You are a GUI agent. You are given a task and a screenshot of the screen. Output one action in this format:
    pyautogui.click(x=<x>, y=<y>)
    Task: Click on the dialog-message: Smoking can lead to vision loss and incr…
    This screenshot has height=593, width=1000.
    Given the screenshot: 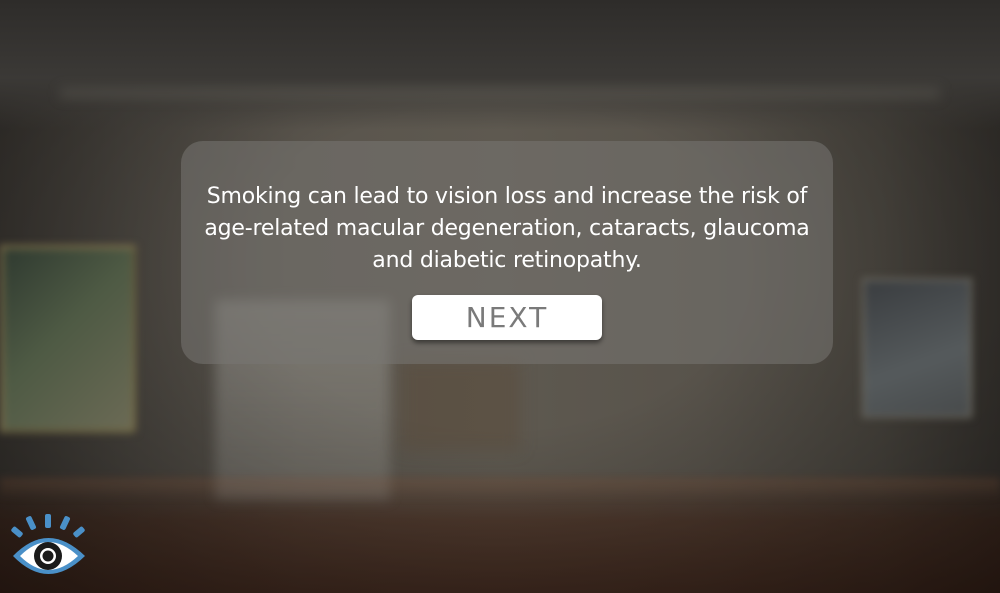 What is the action you would take?
    pyautogui.click(x=507, y=228)
    